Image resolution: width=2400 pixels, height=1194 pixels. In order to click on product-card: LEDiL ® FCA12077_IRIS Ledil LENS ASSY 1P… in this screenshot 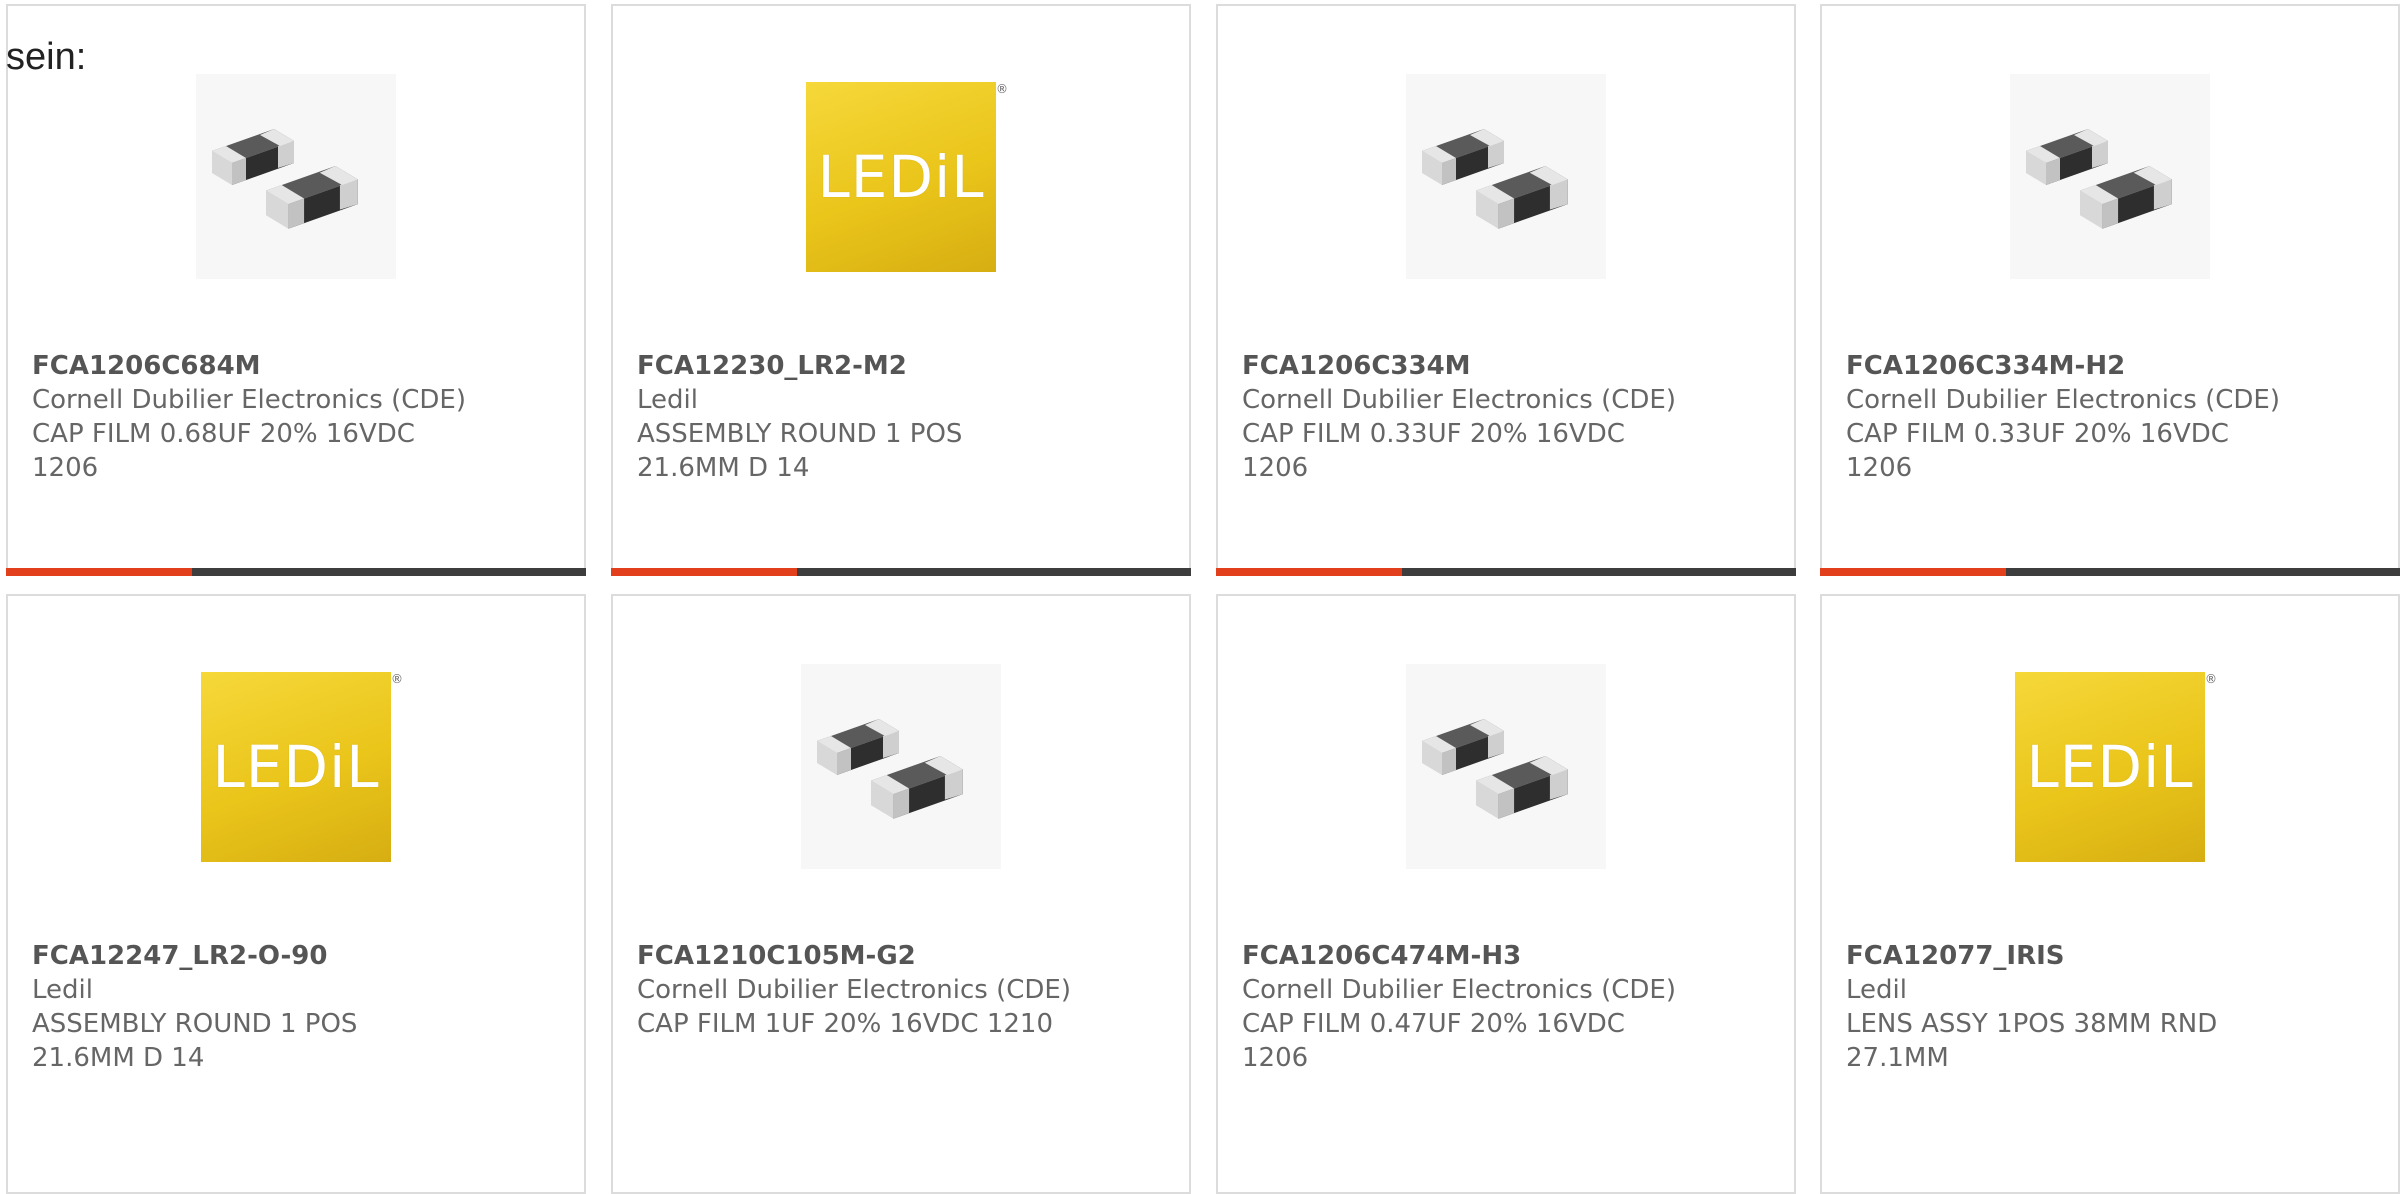, I will do `click(2110, 894)`.